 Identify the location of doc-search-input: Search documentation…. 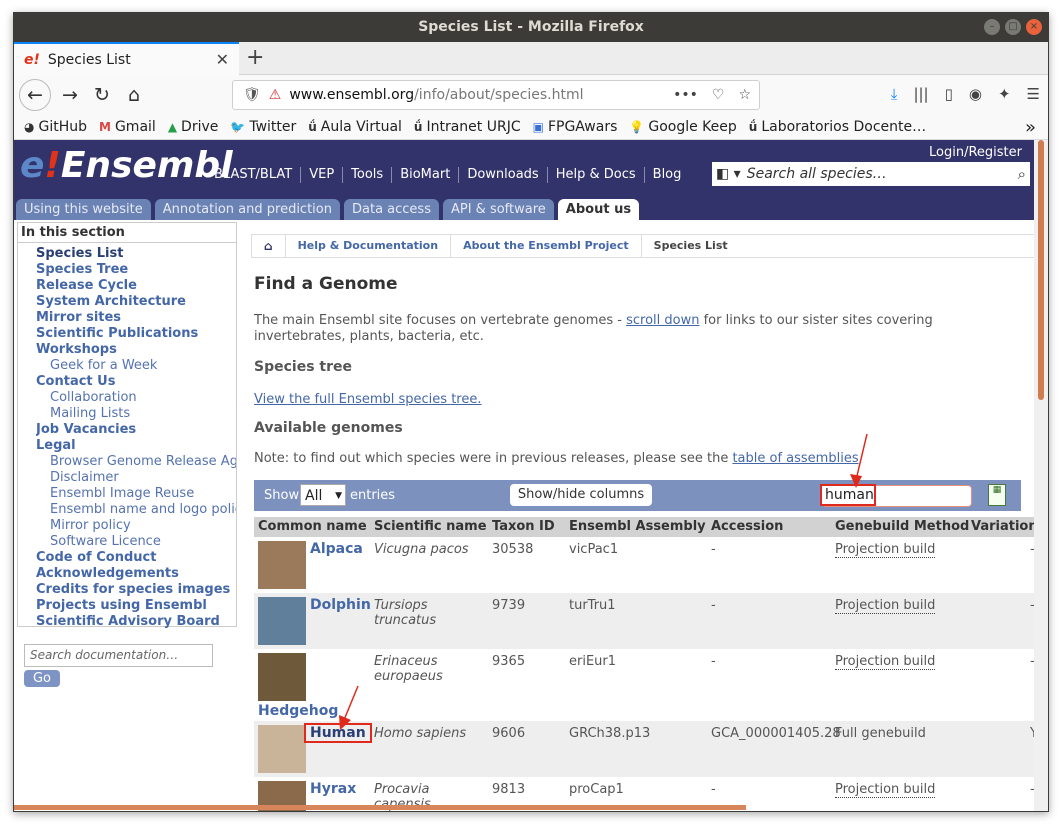
(118, 655).